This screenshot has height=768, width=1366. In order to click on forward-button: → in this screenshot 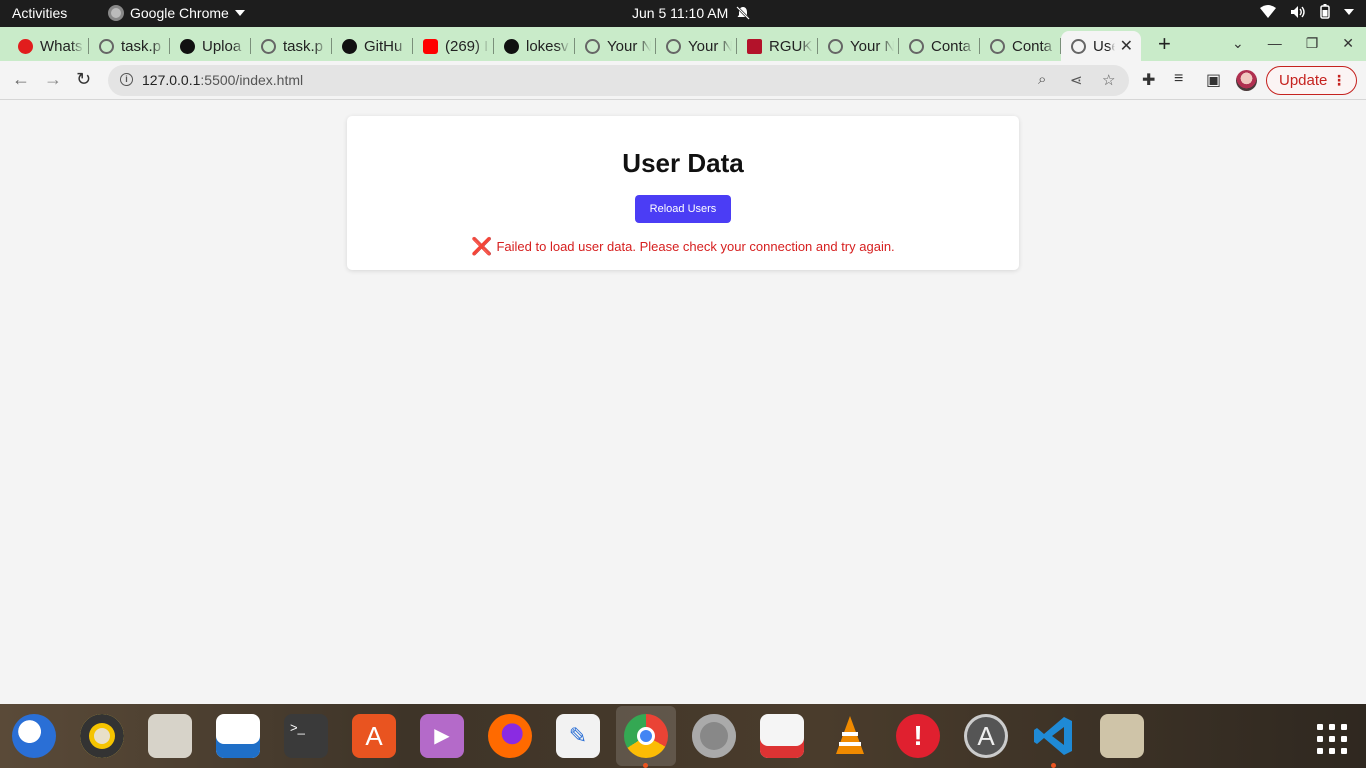, I will do `click(53, 79)`.